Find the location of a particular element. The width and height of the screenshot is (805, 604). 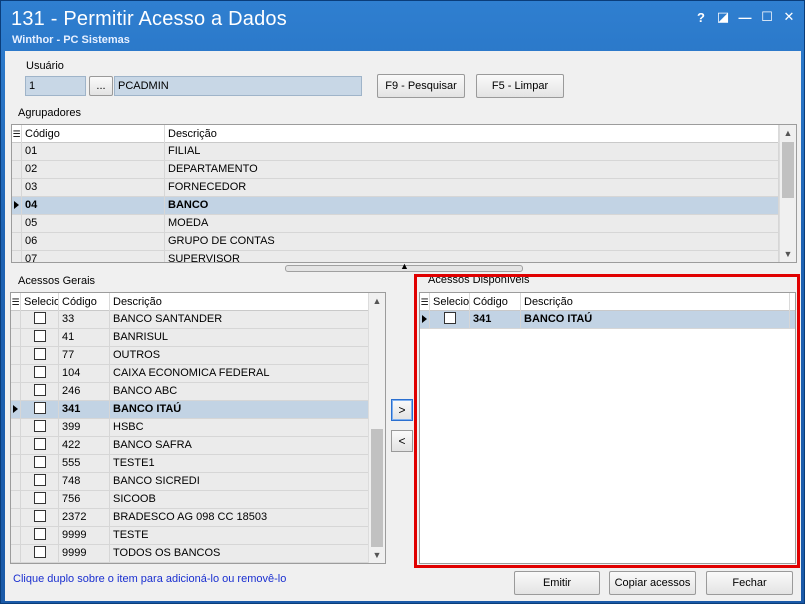

table-row: 246 BANCO ABC is located at coordinates (198, 392).